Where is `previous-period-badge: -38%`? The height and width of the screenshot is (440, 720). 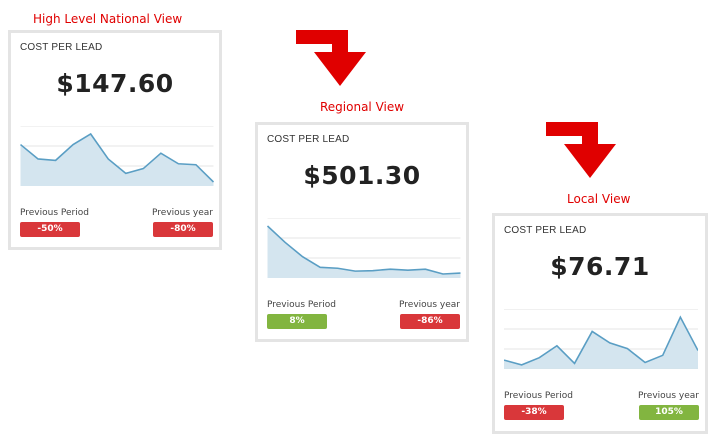
previous-period-badge: -38% is located at coordinates (534, 412).